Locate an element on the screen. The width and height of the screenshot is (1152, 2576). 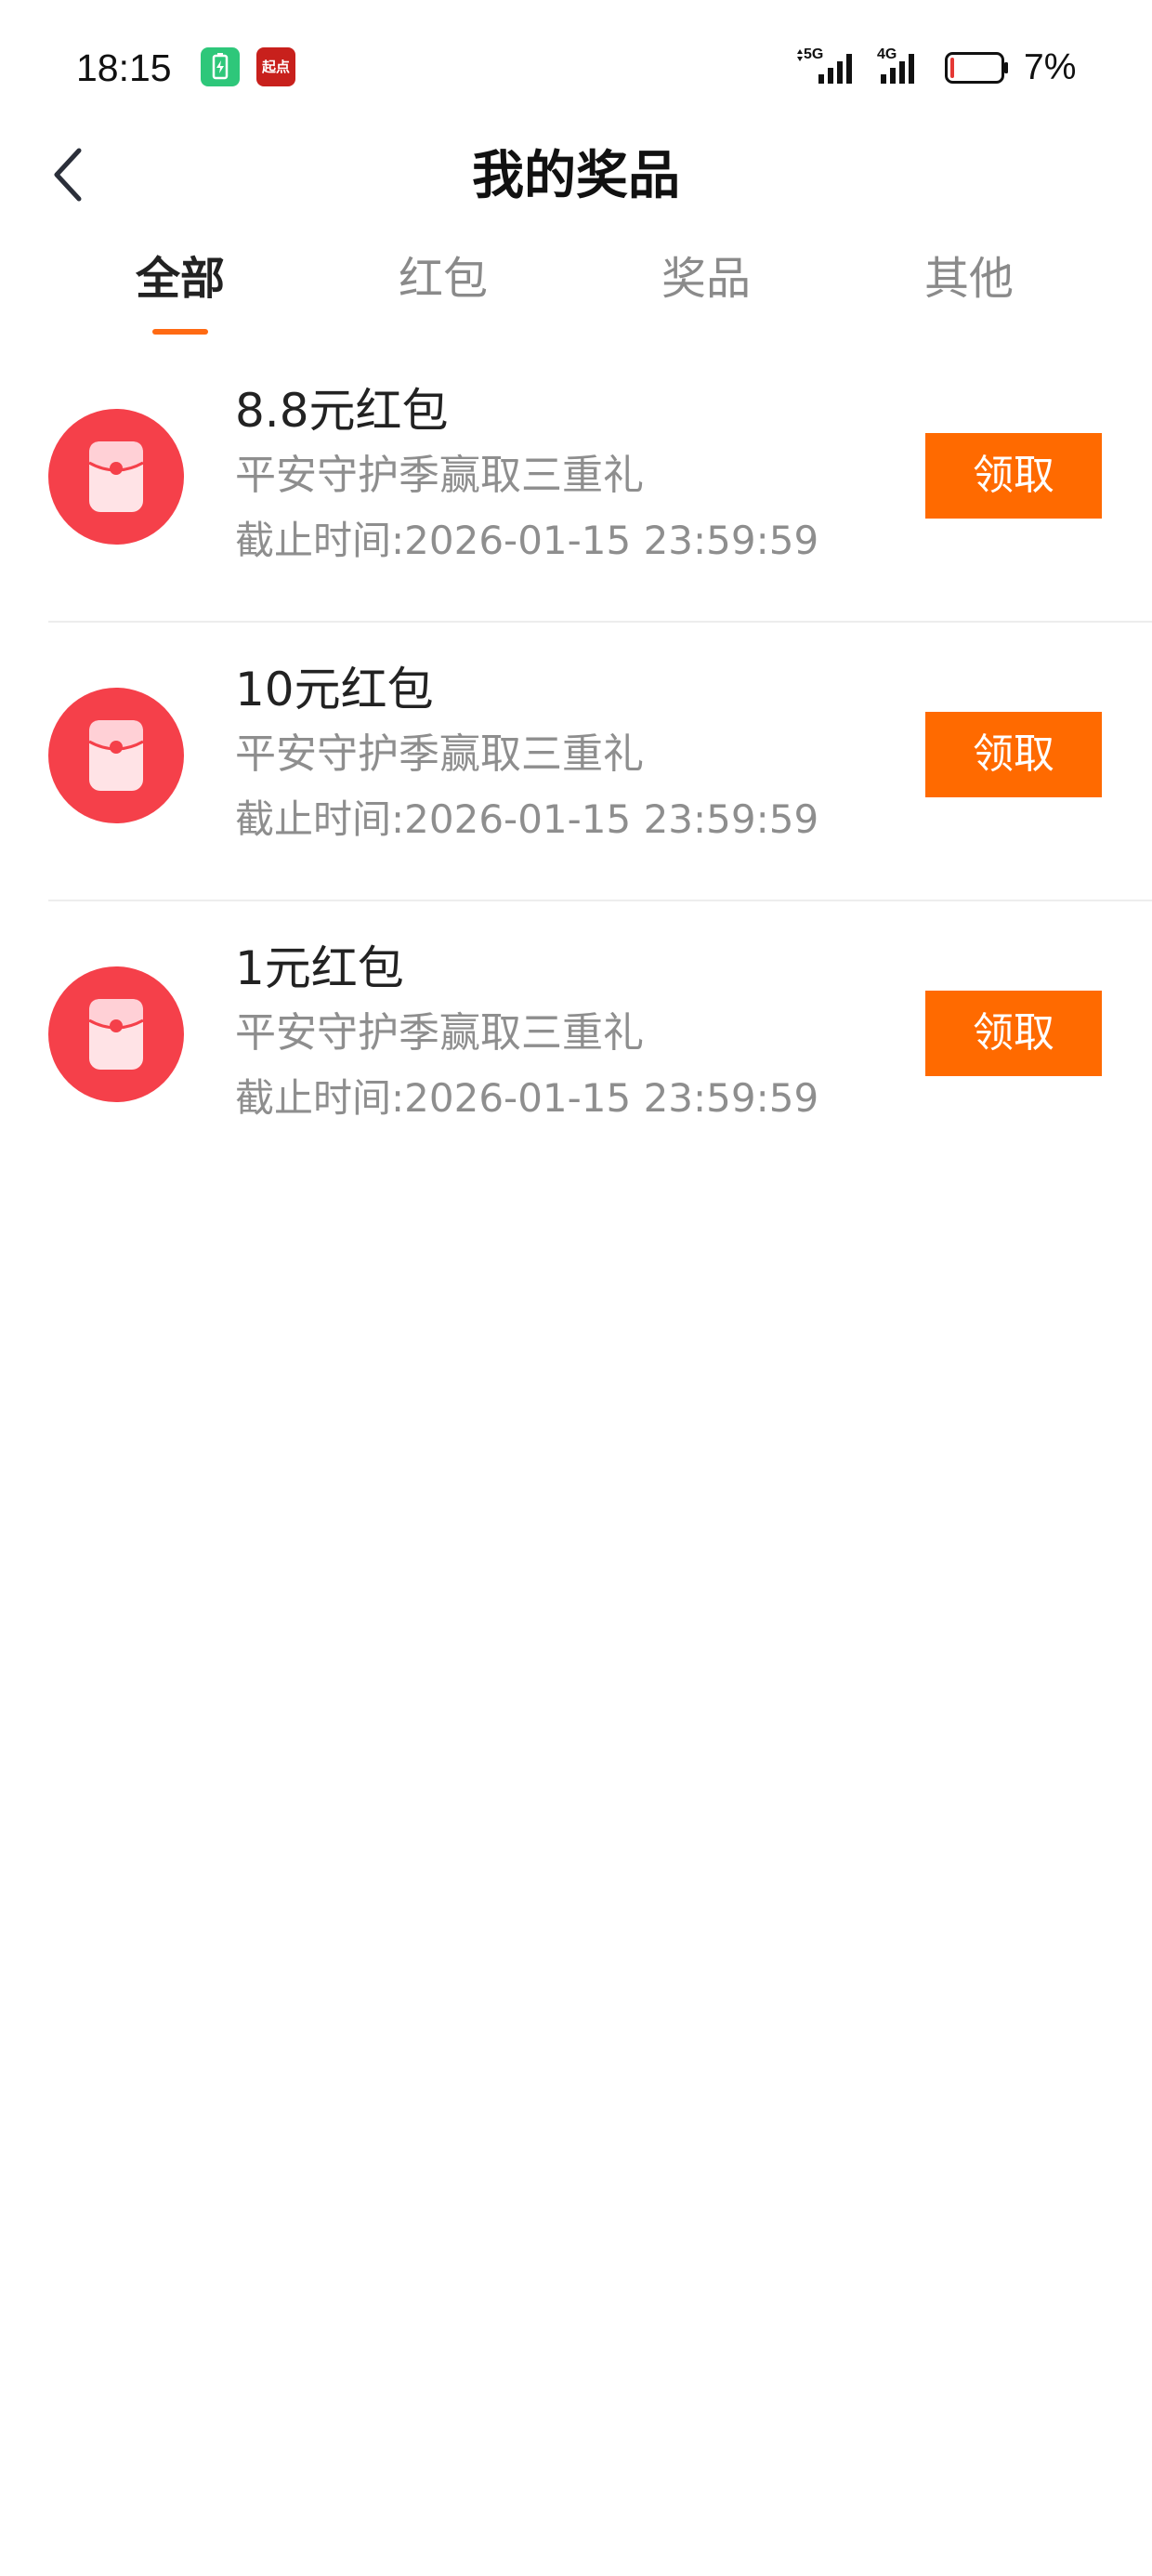
tab-other: 其他 is located at coordinates (969, 288).